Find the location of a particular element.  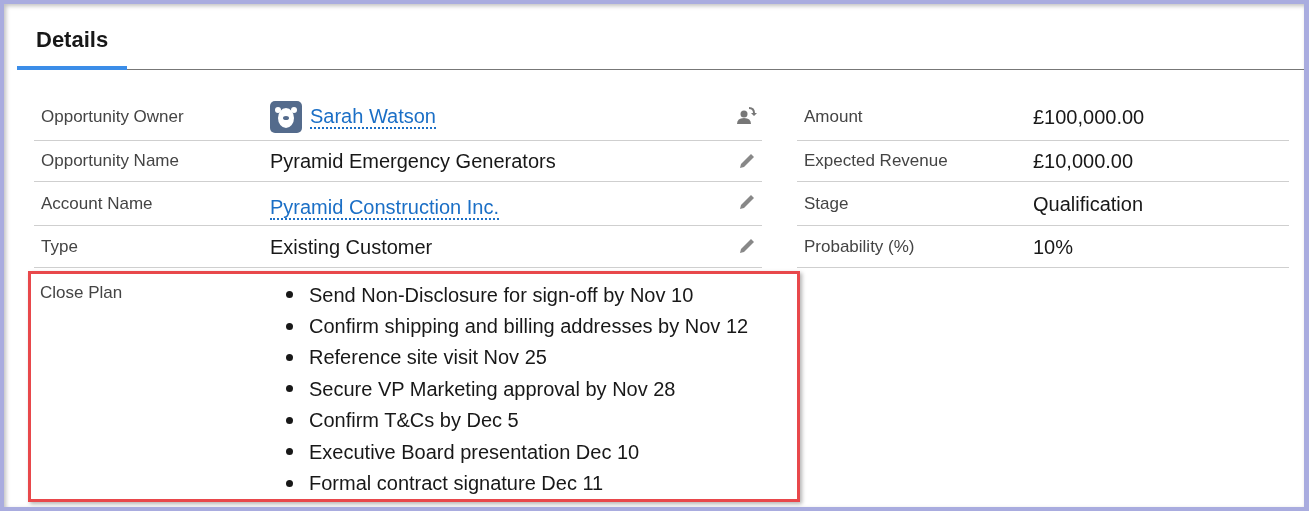

details-tab: Details is located at coordinates (72, 46).